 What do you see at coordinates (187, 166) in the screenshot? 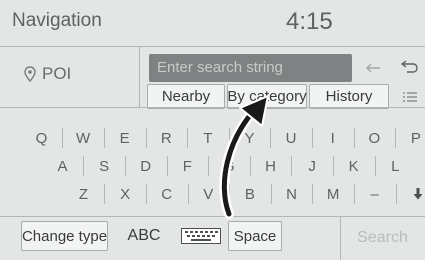
I see `key-f: F` at bounding box center [187, 166].